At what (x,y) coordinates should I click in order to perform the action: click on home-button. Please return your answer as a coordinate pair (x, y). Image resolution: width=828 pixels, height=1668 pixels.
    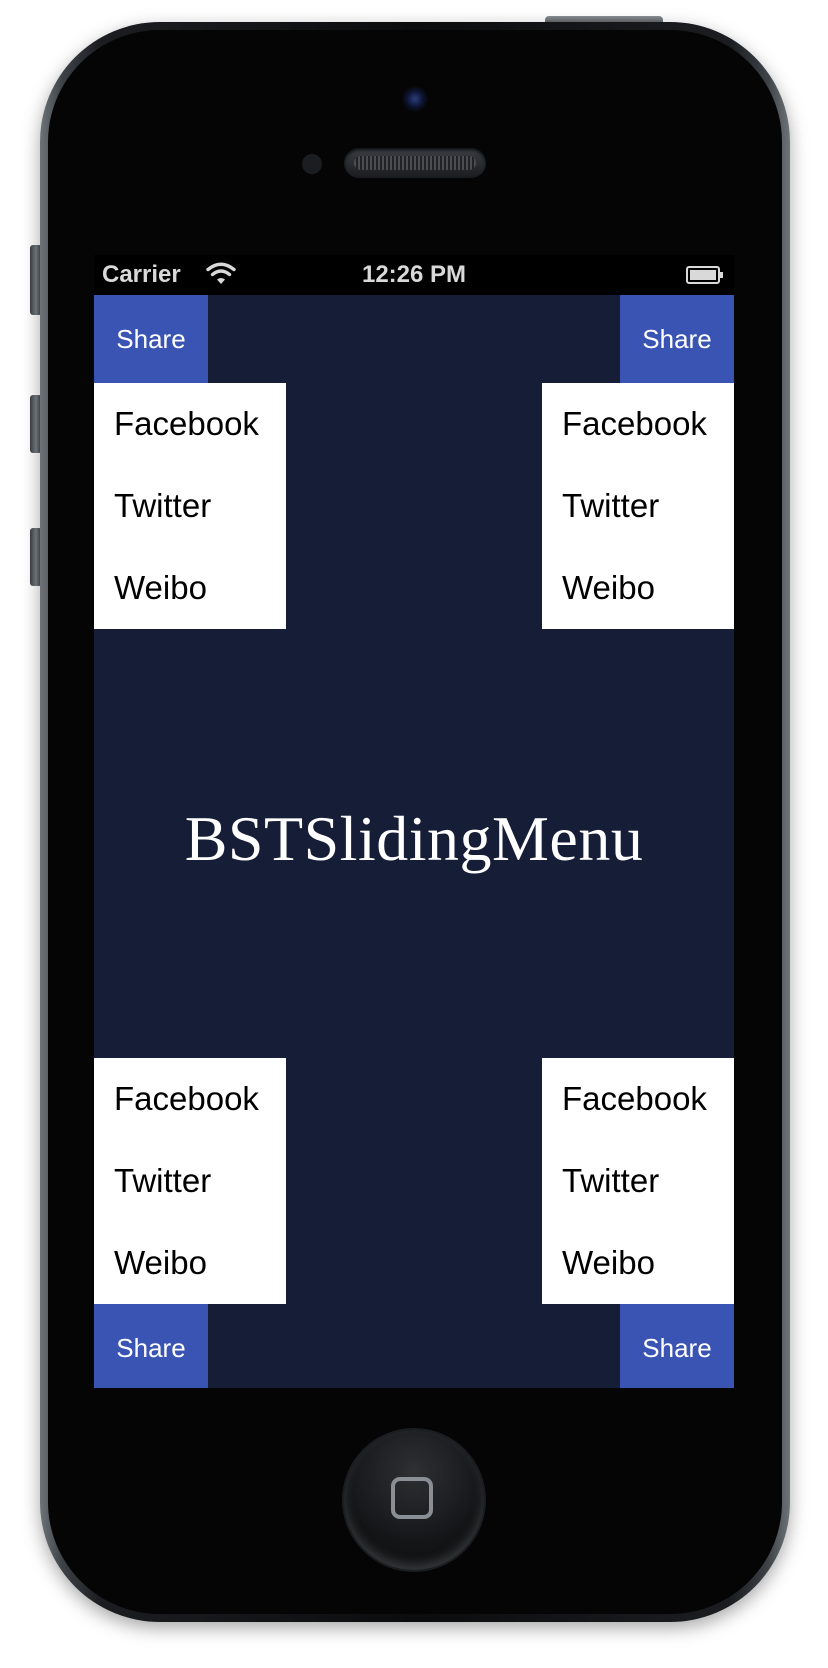
    Looking at the image, I should click on (414, 1500).